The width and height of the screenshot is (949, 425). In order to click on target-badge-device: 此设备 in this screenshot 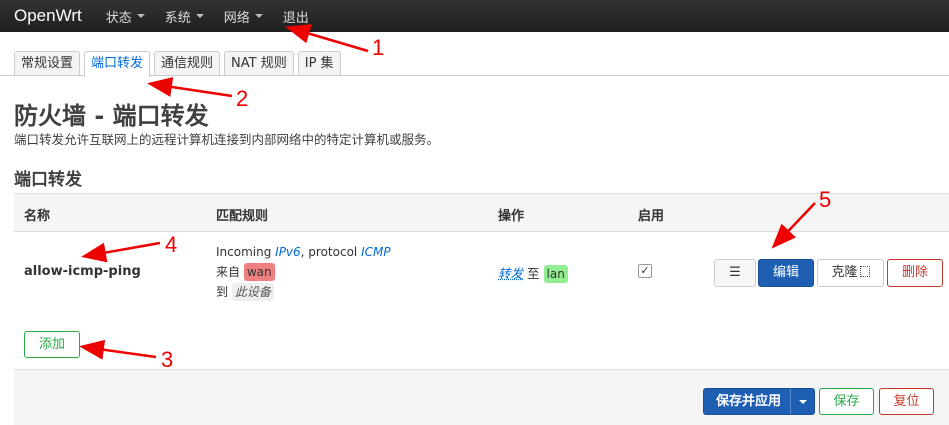, I will do `click(252, 292)`.